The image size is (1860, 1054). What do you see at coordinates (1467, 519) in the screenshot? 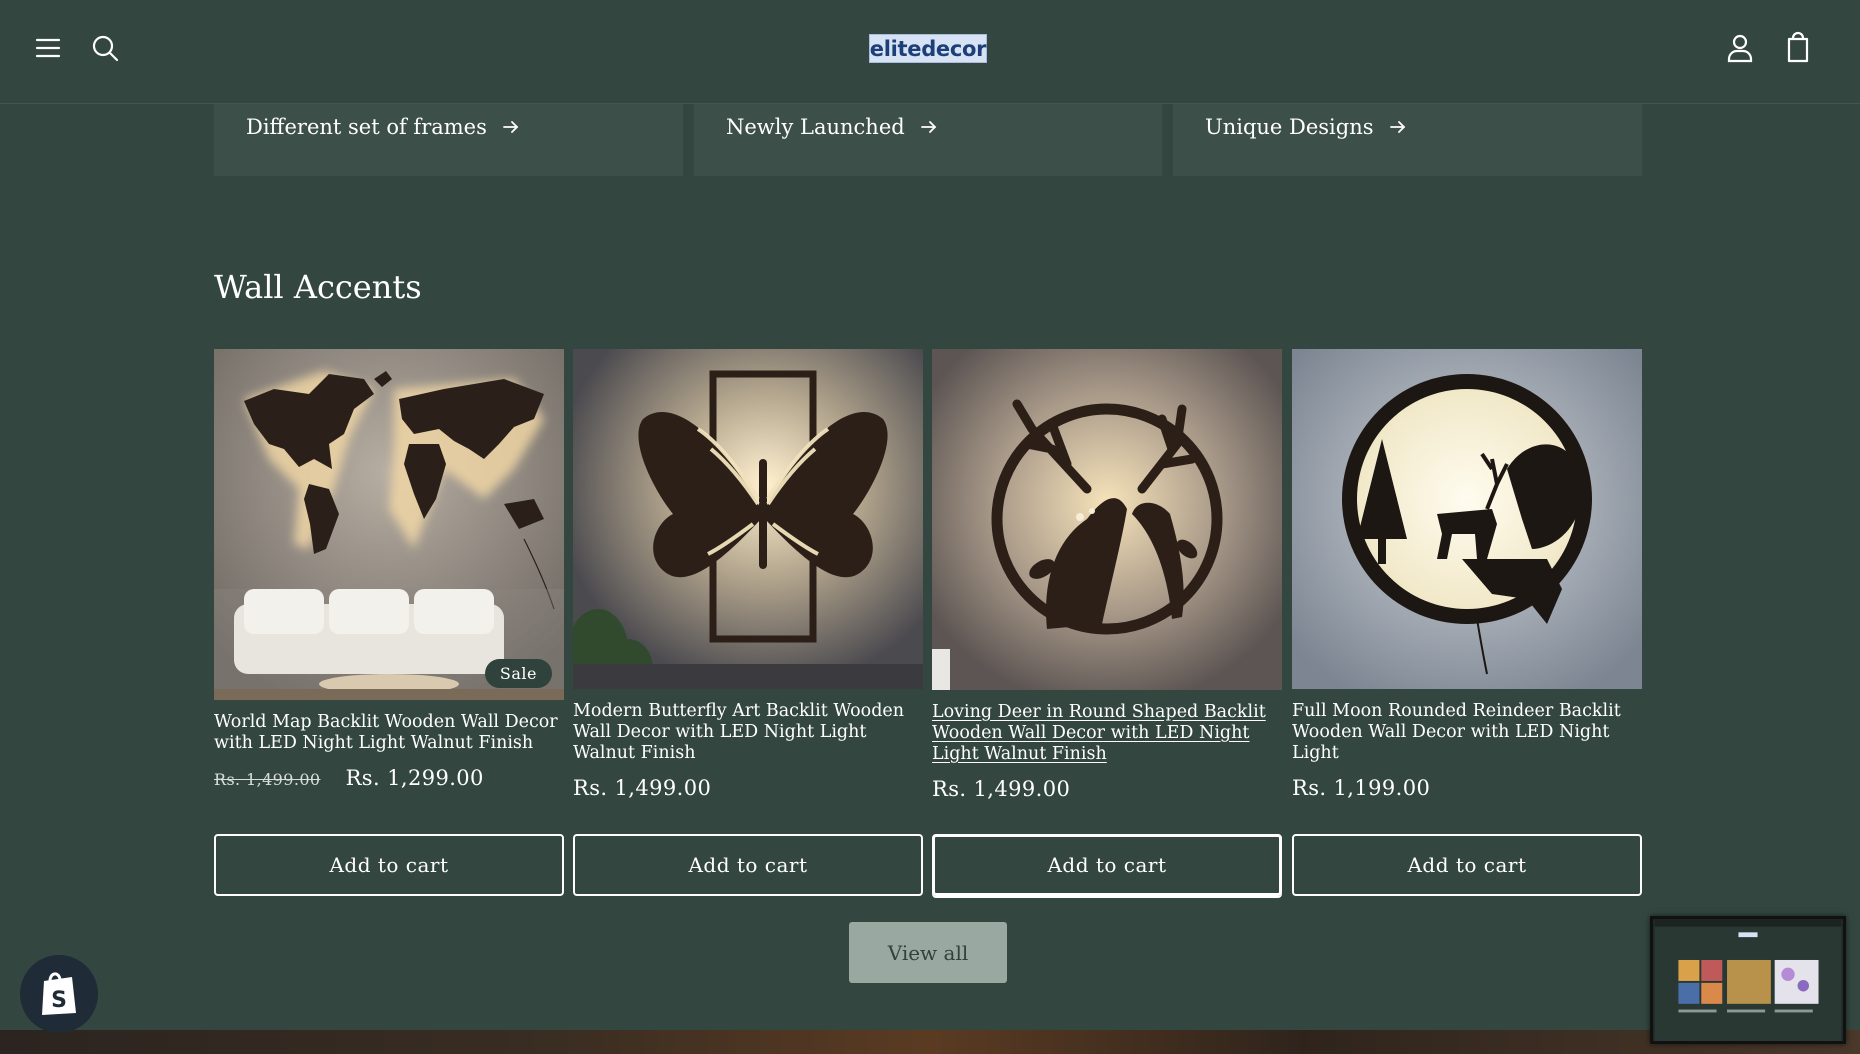
I see `product-image-full-moon-reindeer` at bounding box center [1467, 519].